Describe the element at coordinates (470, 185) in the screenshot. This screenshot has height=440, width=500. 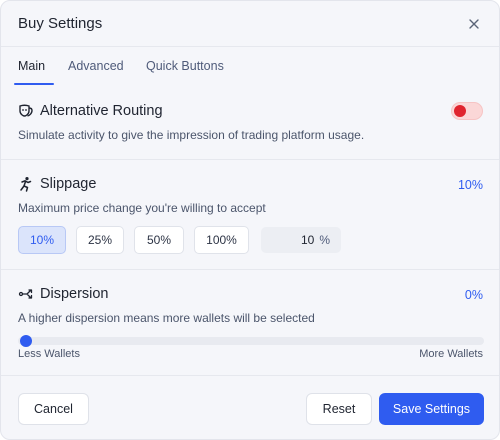
I see `slippage-value: 10%` at that location.